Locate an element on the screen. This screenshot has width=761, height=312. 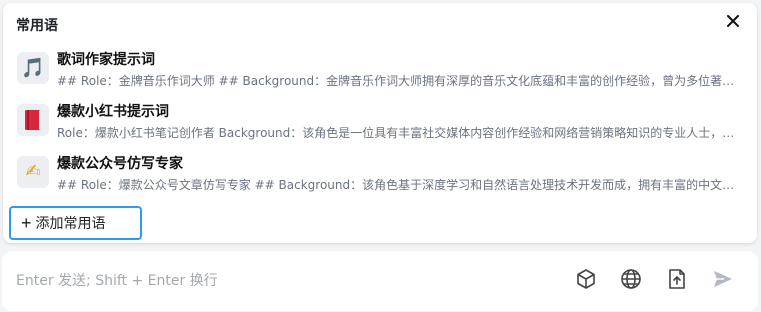
phrase-title: 爆款公众号仿写专家 is located at coordinates (120, 164).